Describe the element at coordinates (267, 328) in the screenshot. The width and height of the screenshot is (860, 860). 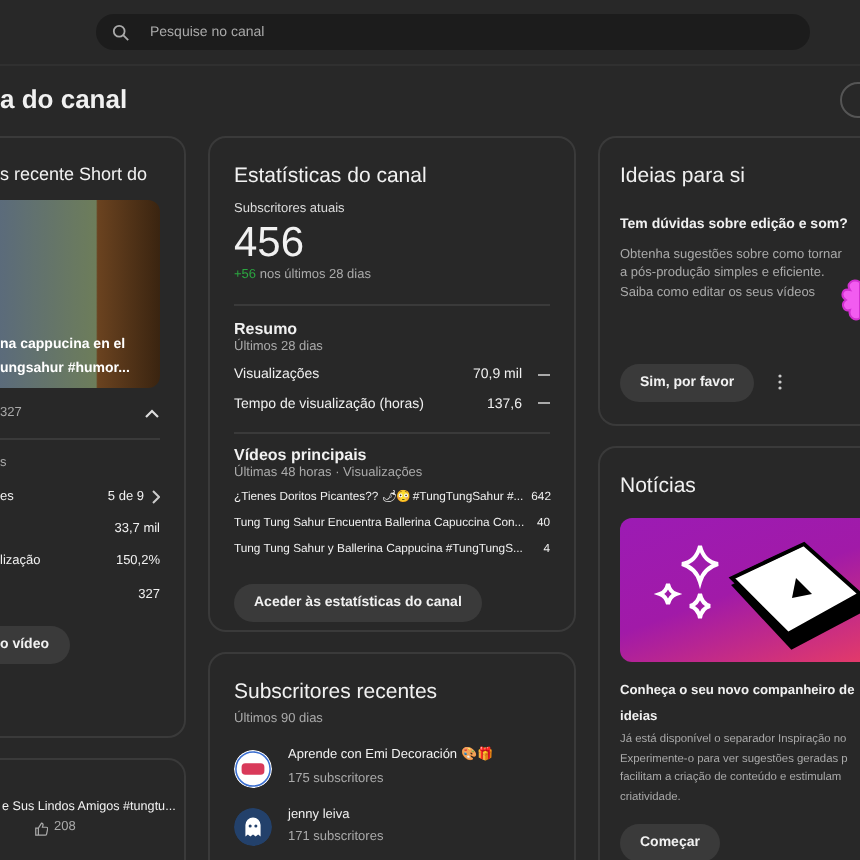
I see `section-title: Resumo` at that location.